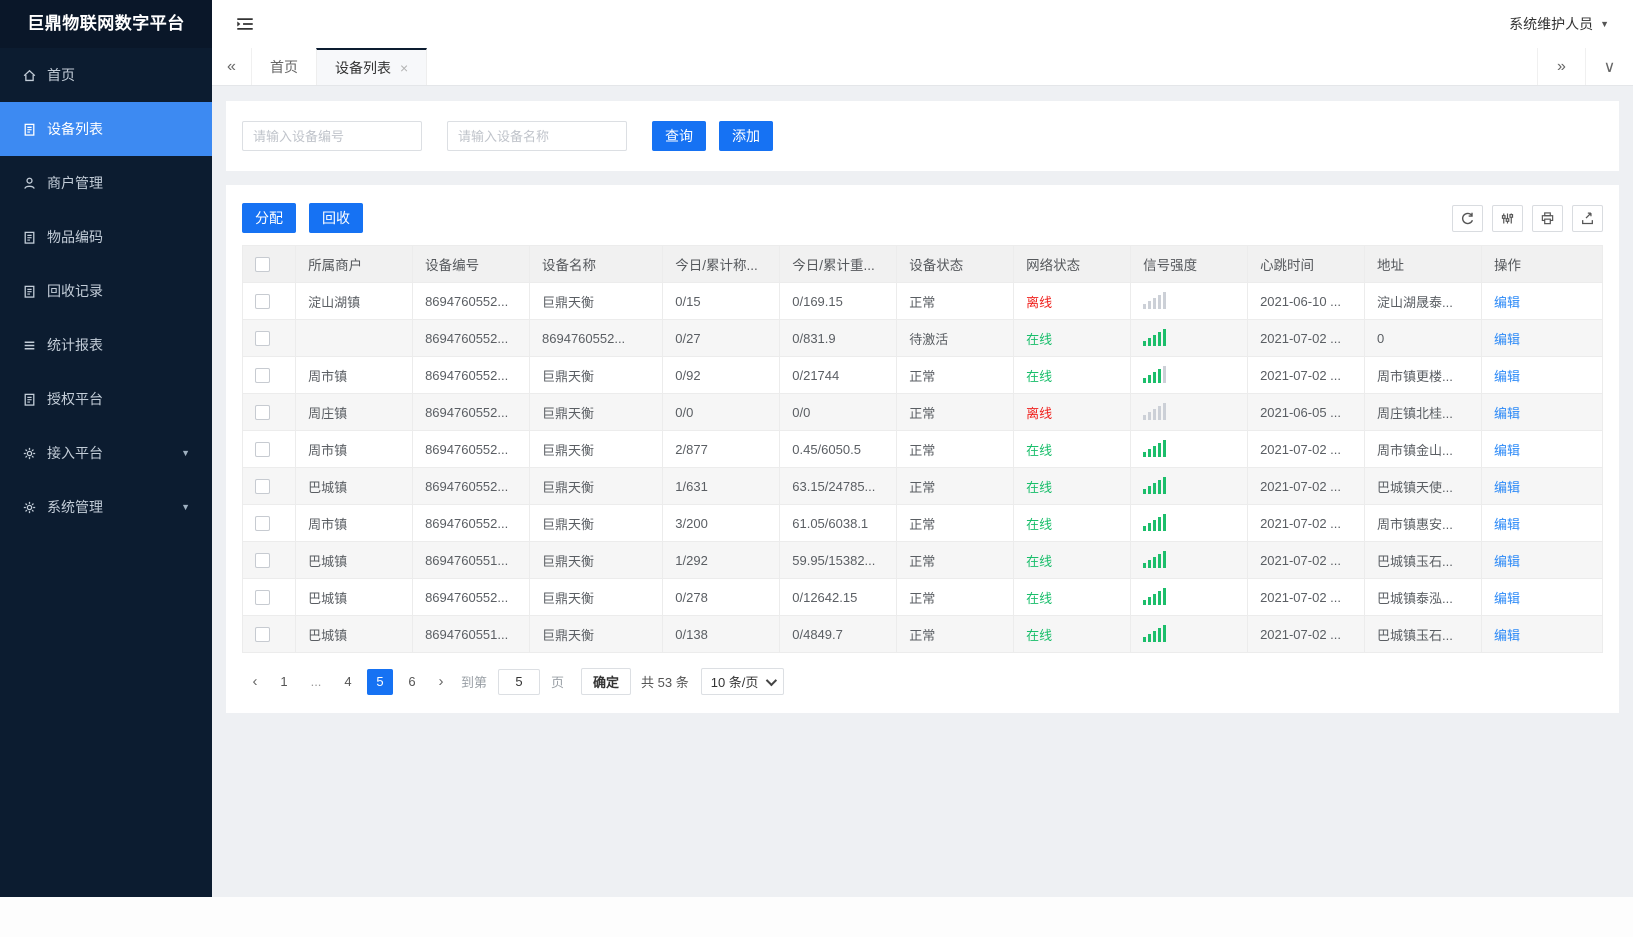 Image resolution: width=1633 pixels, height=937 pixels. What do you see at coordinates (1072, 264) in the screenshot?
I see `column-header: 网络状态` at bounding box center [1072, 264].